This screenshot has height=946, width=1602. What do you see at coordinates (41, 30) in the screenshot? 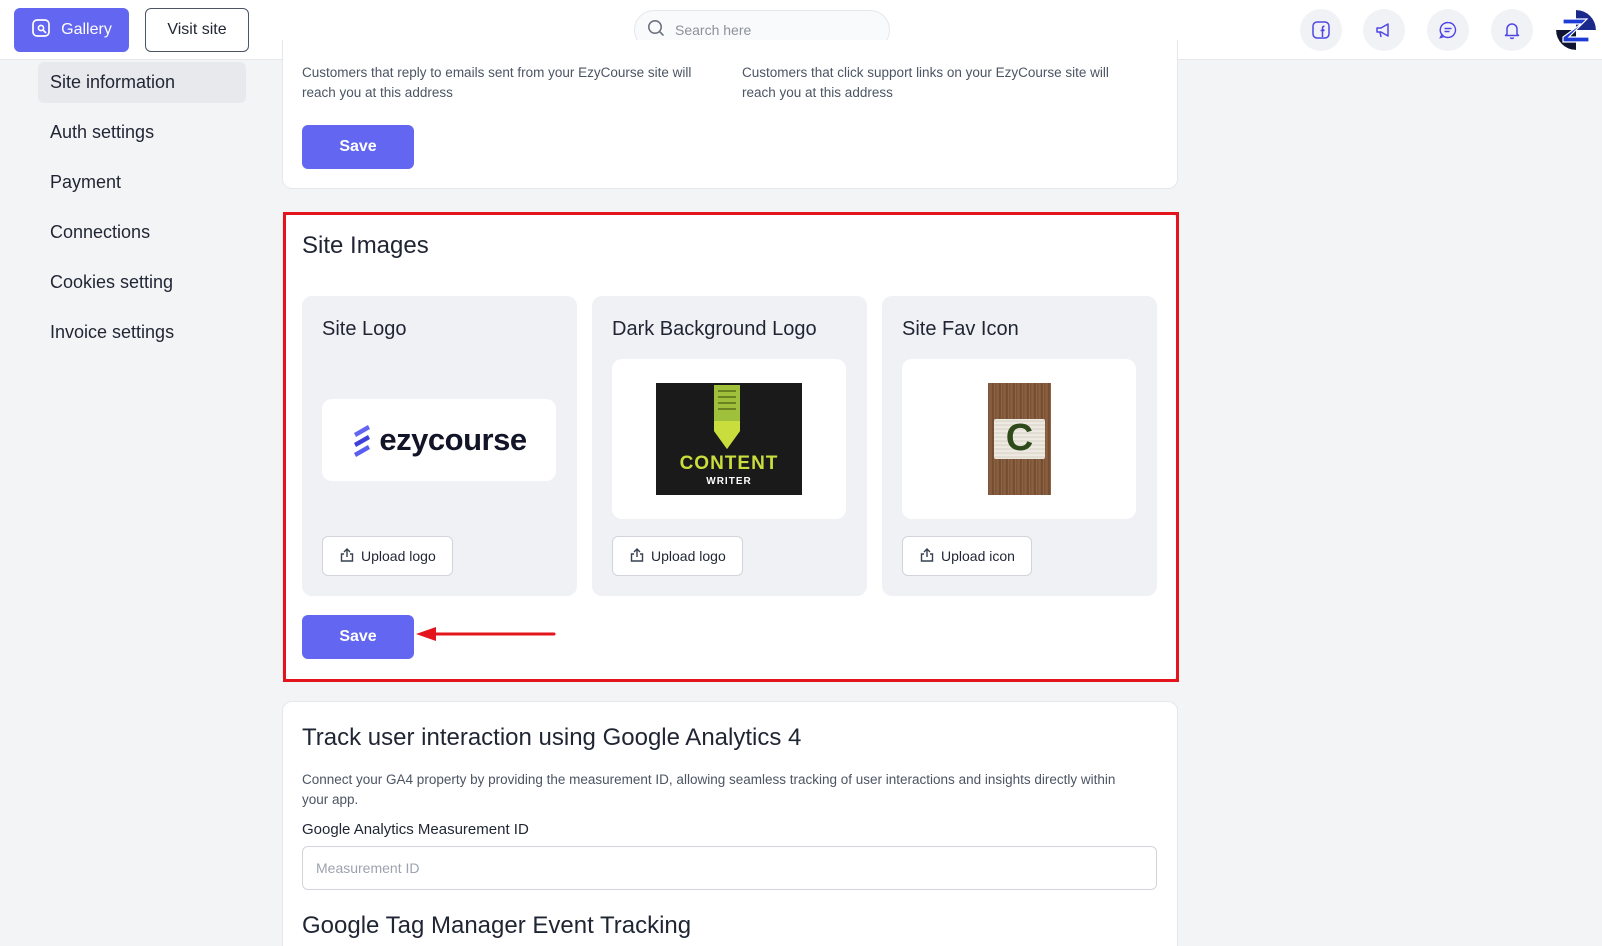
I see `gallery-icon` at bounding box center [41, 30].